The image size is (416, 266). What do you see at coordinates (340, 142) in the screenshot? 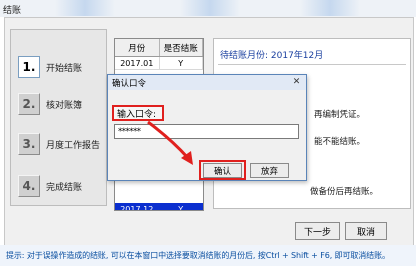
I see `info-text: 能不能结账。` at bounding box center [340, 142].